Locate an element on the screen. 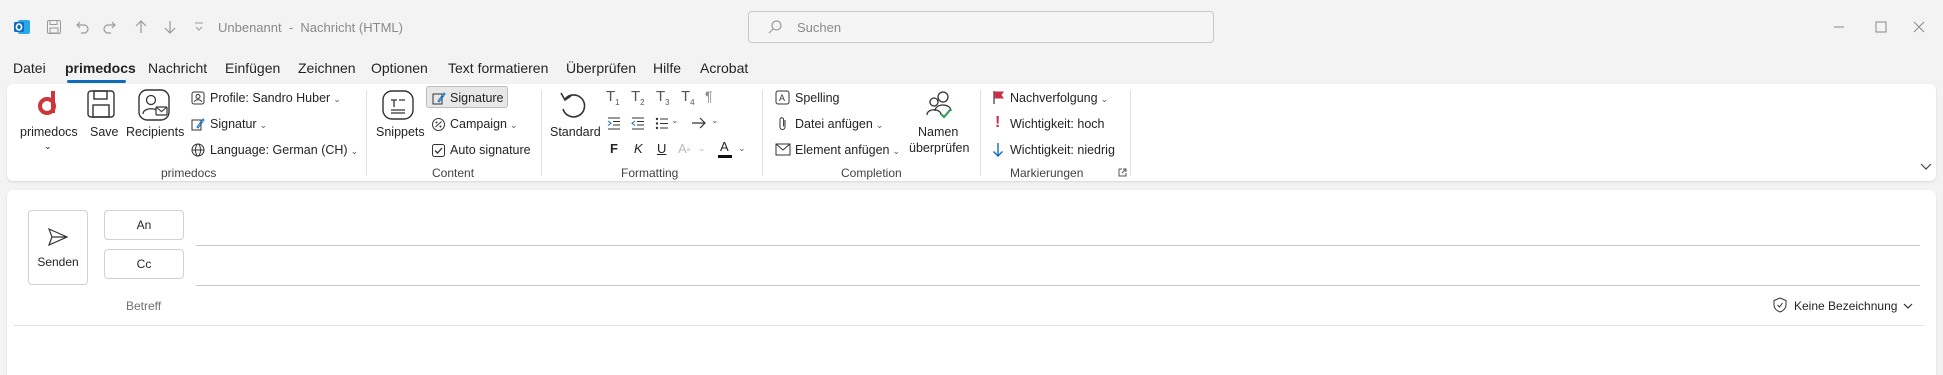 This screenshot has height=375, width=1943. search-box: Suchen is located at coordinates (981, 27).